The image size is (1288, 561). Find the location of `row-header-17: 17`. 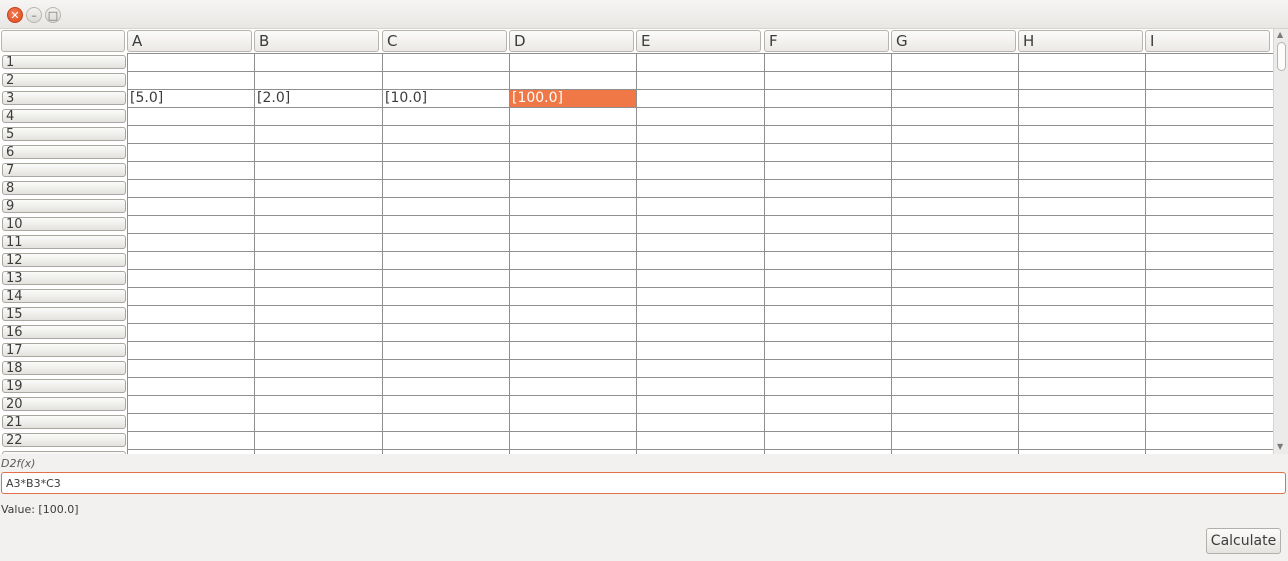

row-header-17: 17 is located at coordinates (64, 350).